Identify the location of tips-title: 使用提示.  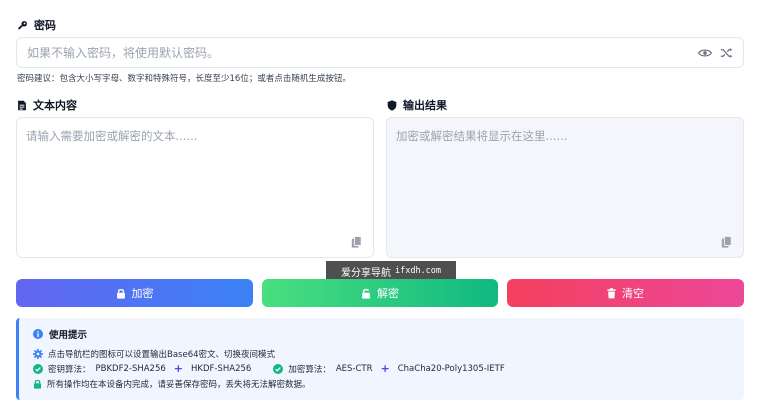
(68, 335).